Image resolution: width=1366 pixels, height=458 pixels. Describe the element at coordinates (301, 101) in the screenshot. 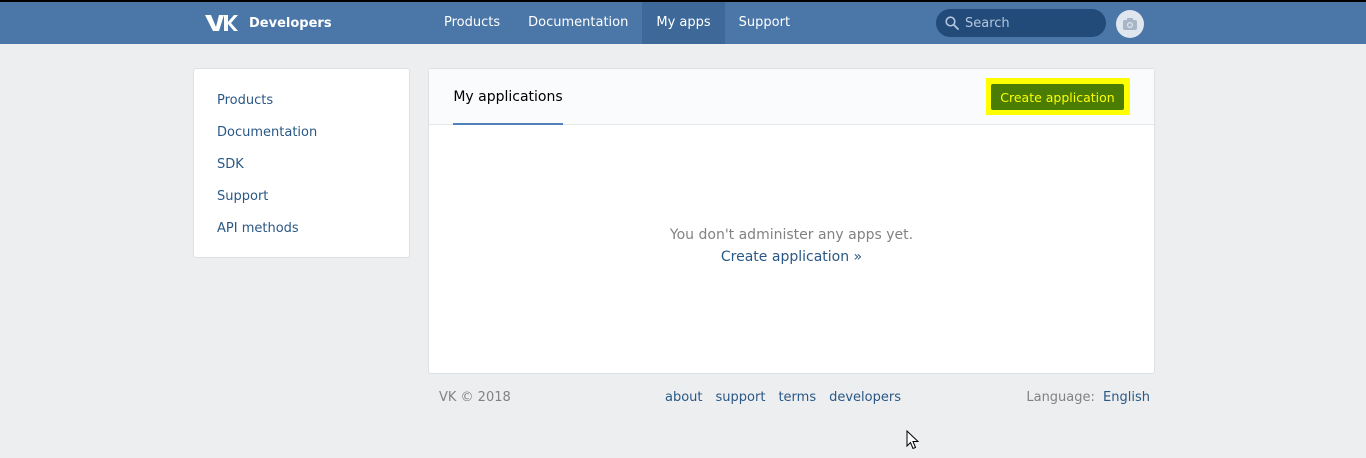

I see `sidebar-item-products: Products` at that location.